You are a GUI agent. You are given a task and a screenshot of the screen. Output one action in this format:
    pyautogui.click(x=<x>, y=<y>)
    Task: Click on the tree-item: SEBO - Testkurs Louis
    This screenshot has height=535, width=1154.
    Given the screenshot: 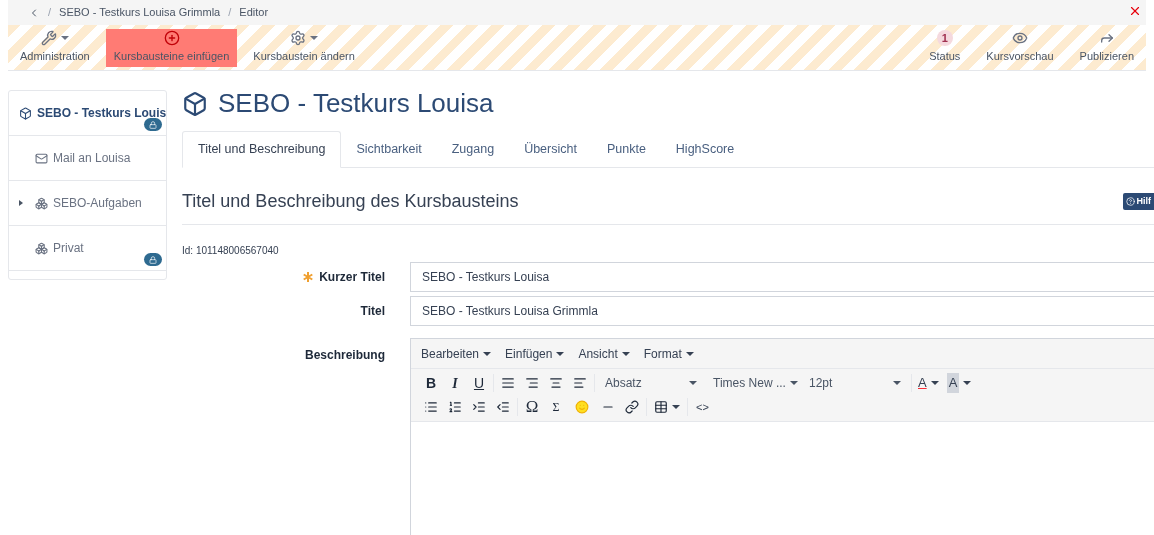 What is the action you would take?
    pyautogui.click(x=87, y=113)
    